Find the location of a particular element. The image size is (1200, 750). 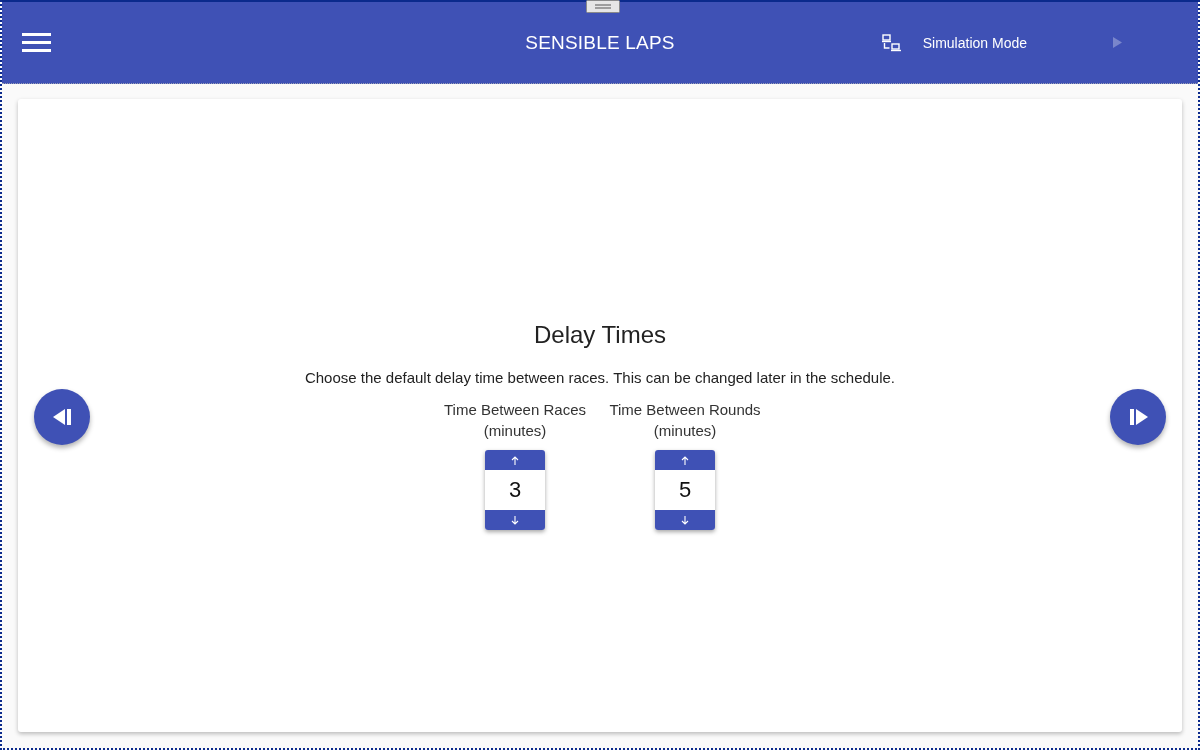

app-title: SENSIBLE LAPS is located at coordinates (600, 42).